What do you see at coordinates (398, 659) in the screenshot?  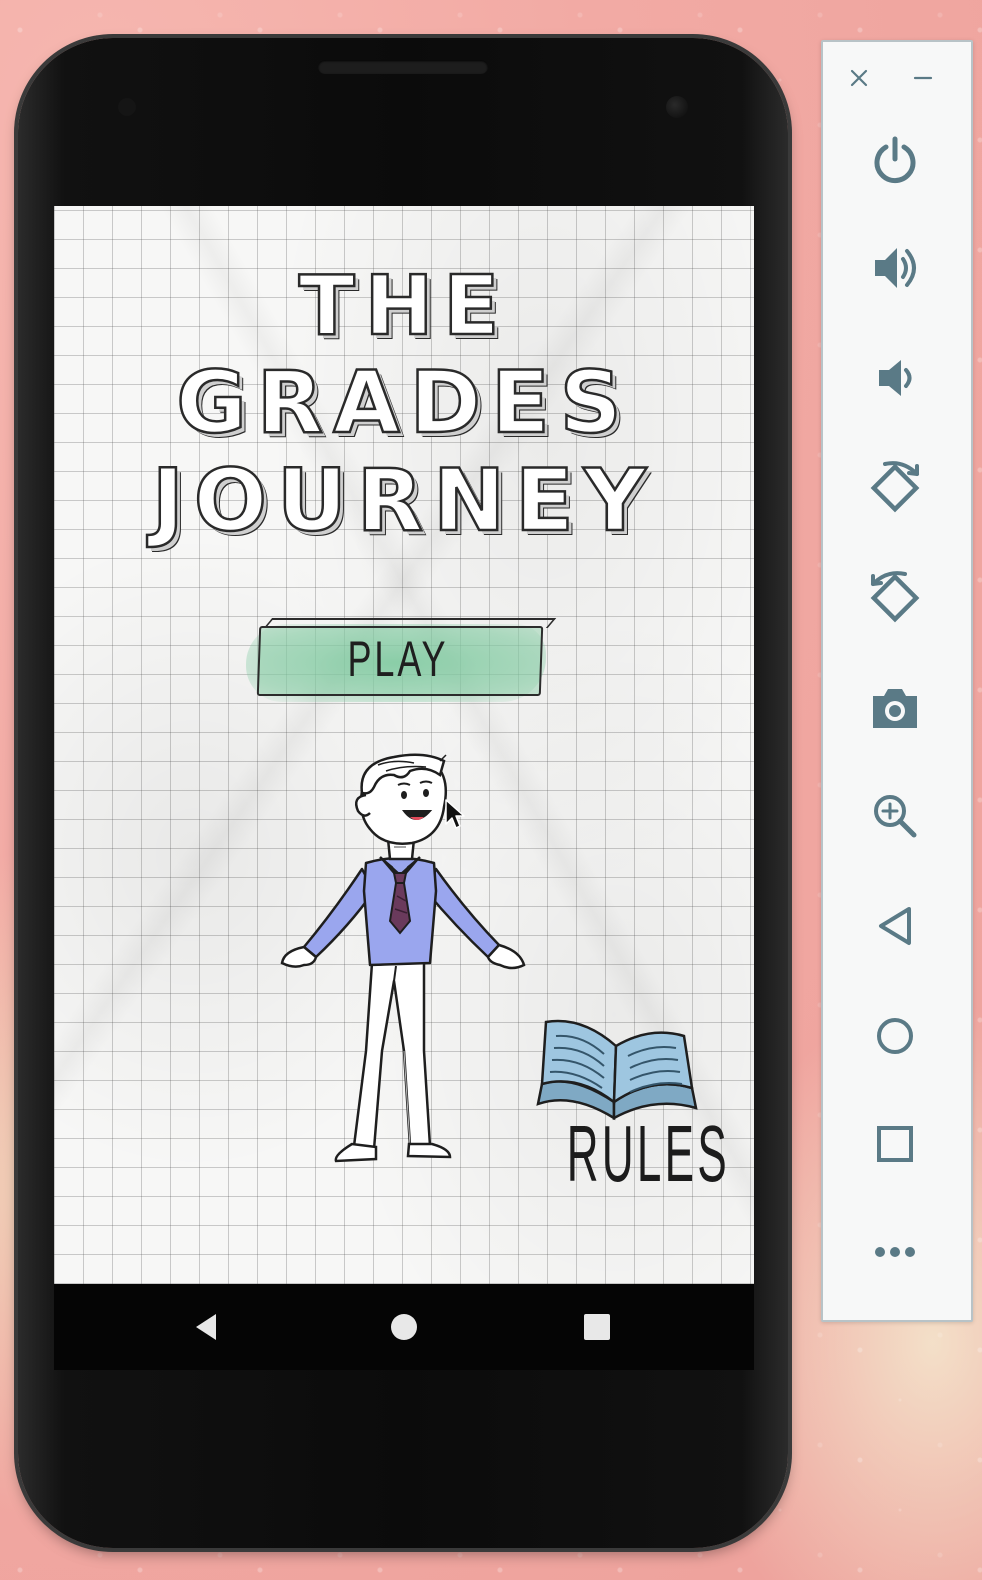 I see `play-button-label: PLAY` at bounding box center [398, 659].